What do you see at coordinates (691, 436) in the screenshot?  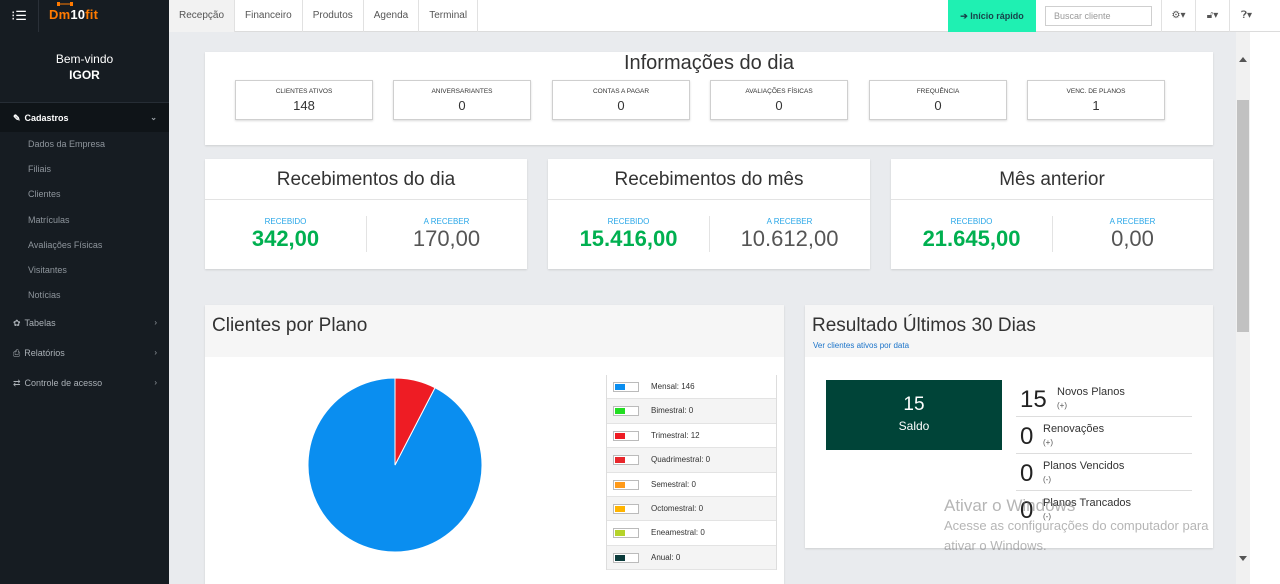 I see `legend-item-trimestral: Trimestral: 12` at bounding box center [691, 436].